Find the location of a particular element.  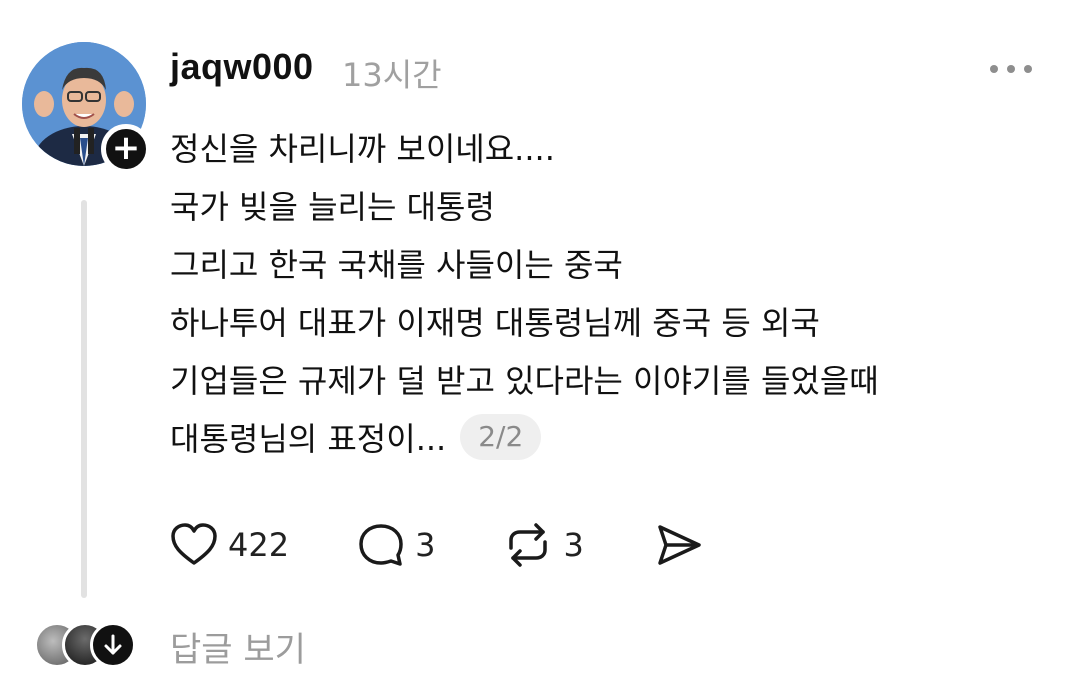

repost-icon is located at coordinates (528, 545).